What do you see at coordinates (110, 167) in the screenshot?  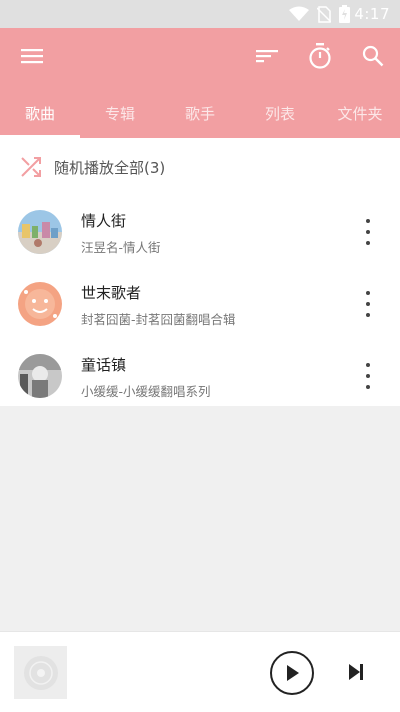 I see `shuffle-all-label: 随机播放全部(3)` at bounding box center [110, 167].